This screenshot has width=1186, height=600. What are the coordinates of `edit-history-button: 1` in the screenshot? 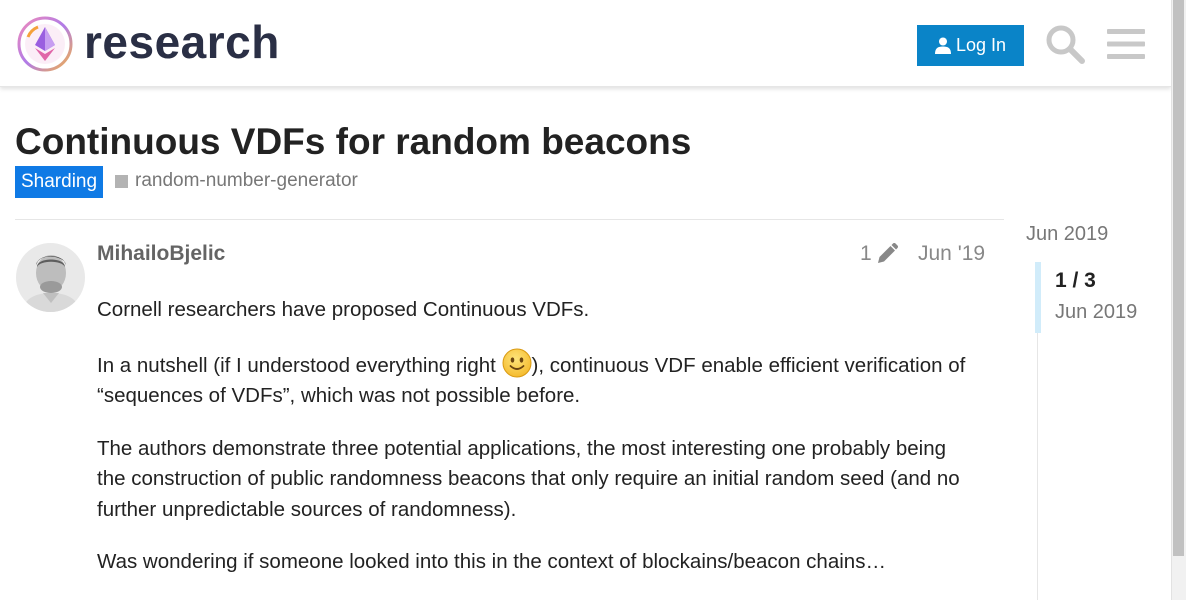 It's located at (879, 254).